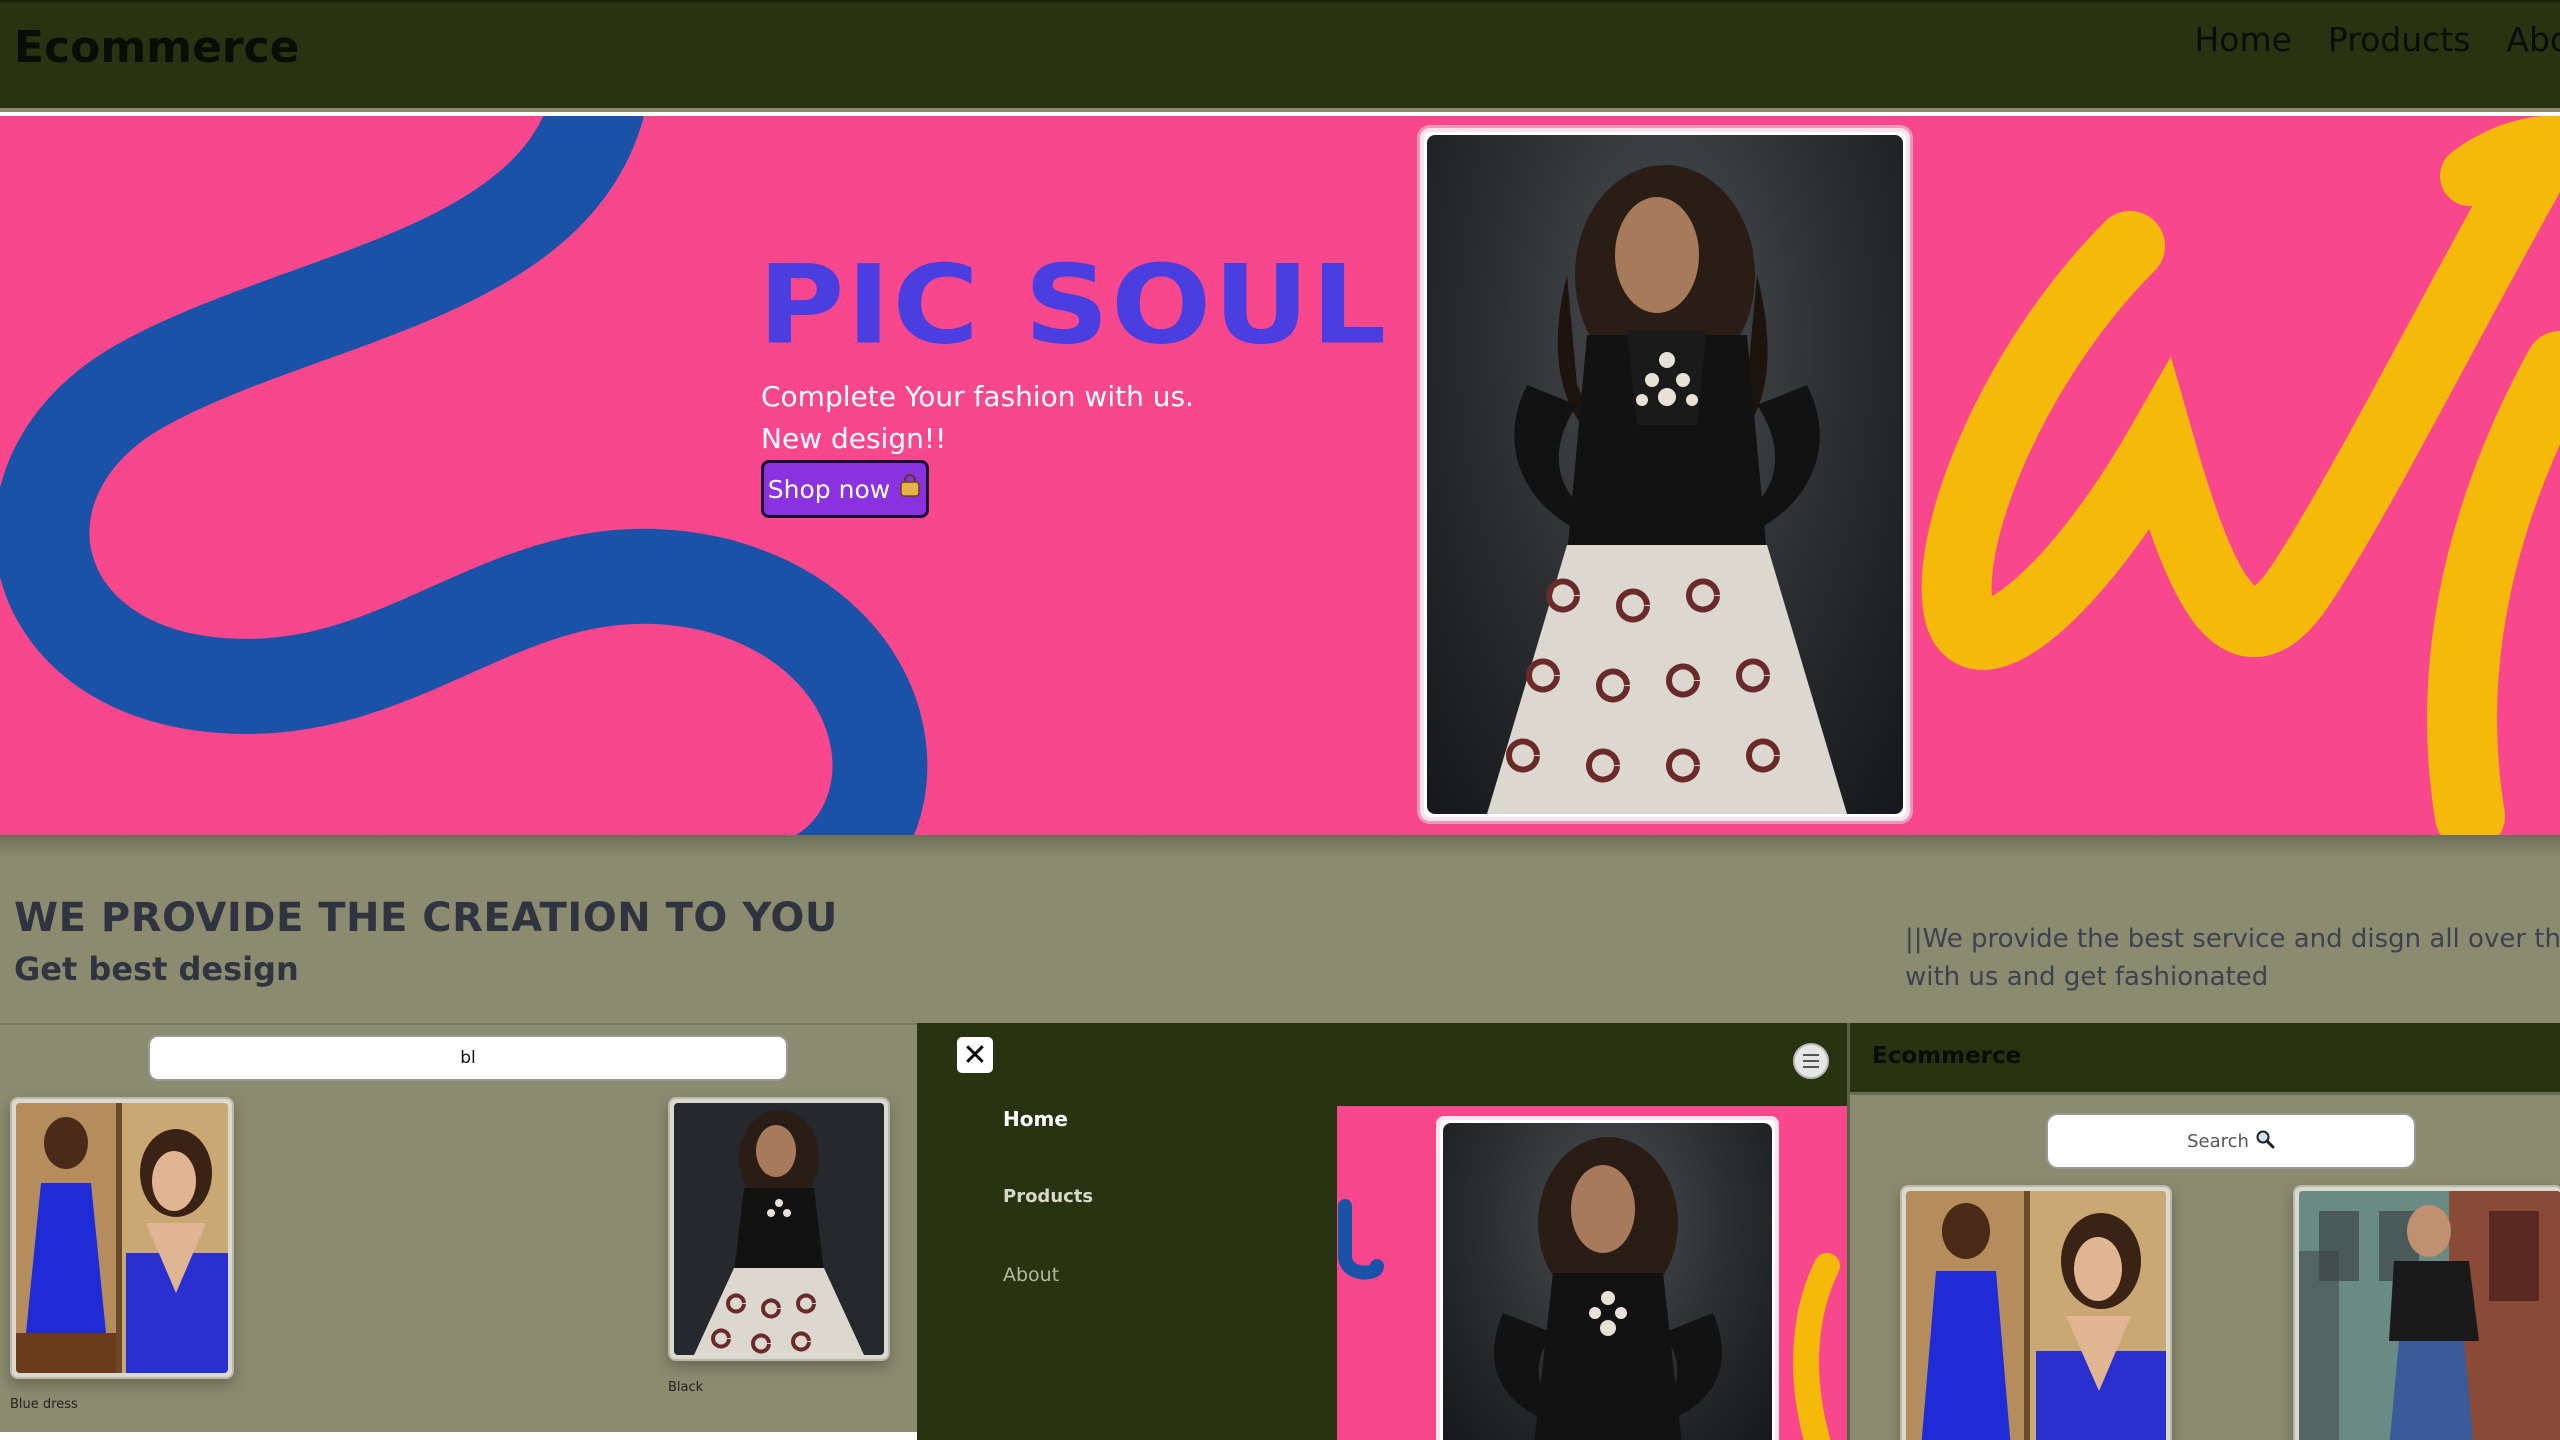  What do you see at coordinates (157, 47) in the screenshot?
I see `brand-logo: Ecommerce` at bounding box center [157, 47].